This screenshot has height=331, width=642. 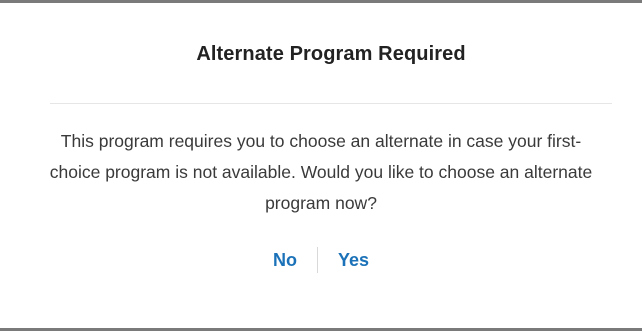 I want to click on dialog-actions: No Yes, so click(x=321, y=260).